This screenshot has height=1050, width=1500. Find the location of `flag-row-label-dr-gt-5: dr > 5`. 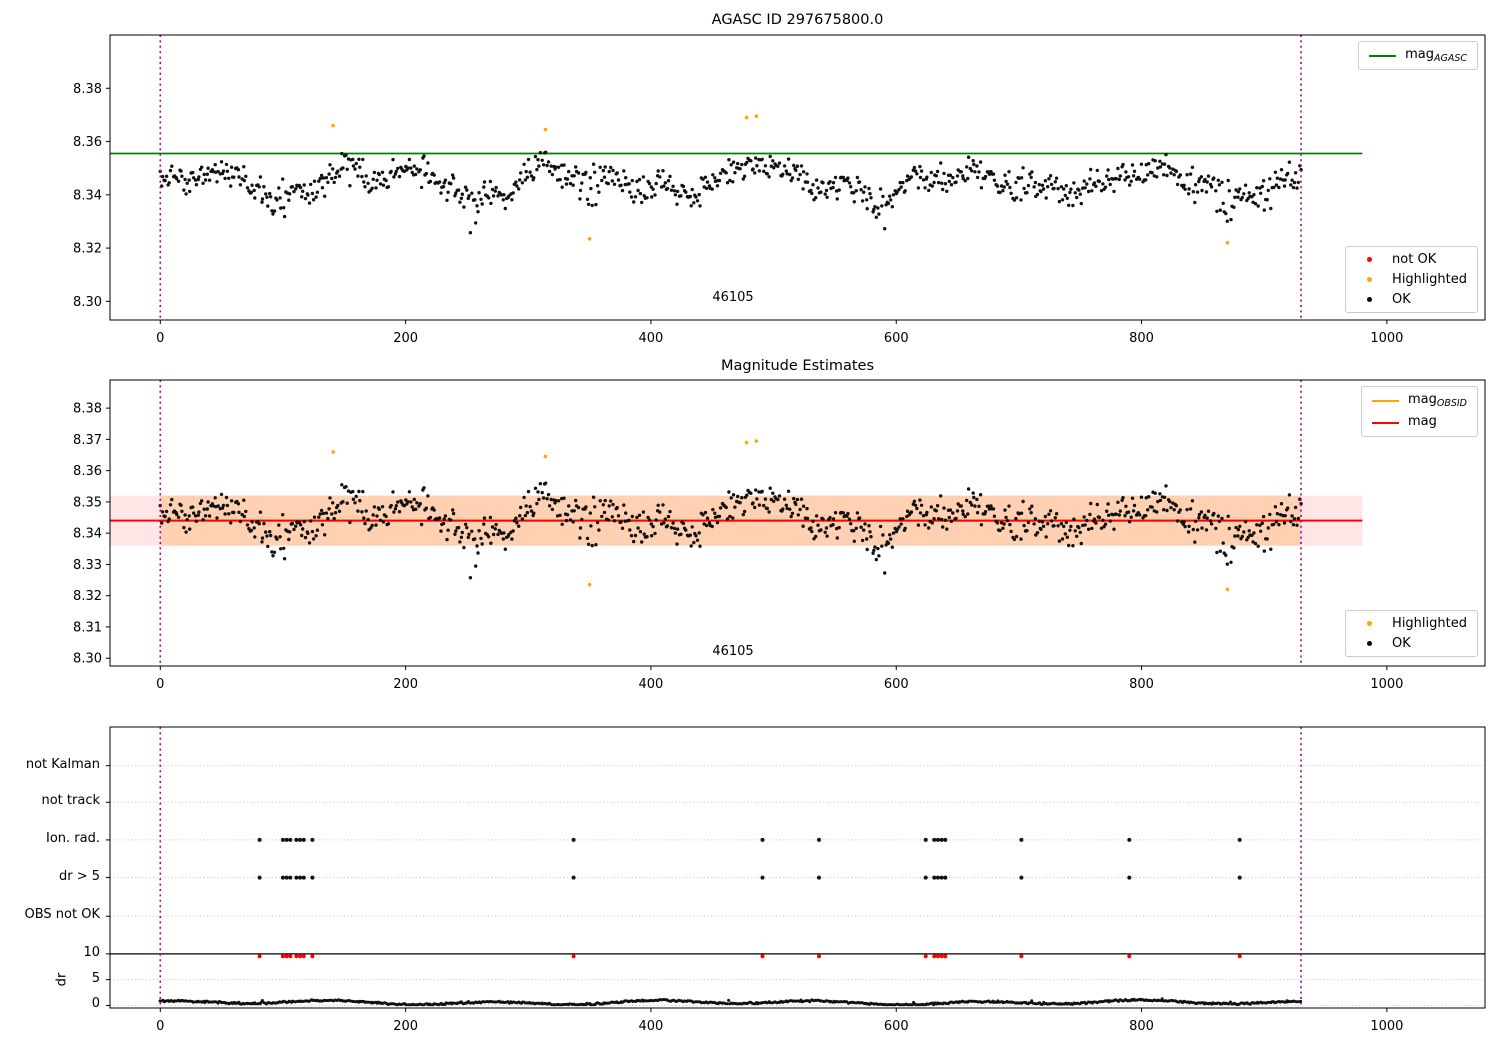

flag-row-label-dr-gt-5: dr > 5 is located at coordinates (79, 876).